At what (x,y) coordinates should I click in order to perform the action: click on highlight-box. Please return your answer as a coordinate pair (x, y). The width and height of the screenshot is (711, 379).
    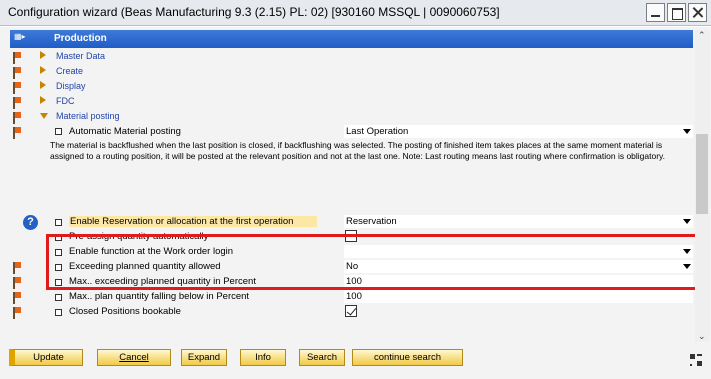
    Looking at the image, I should click on (372, 262).